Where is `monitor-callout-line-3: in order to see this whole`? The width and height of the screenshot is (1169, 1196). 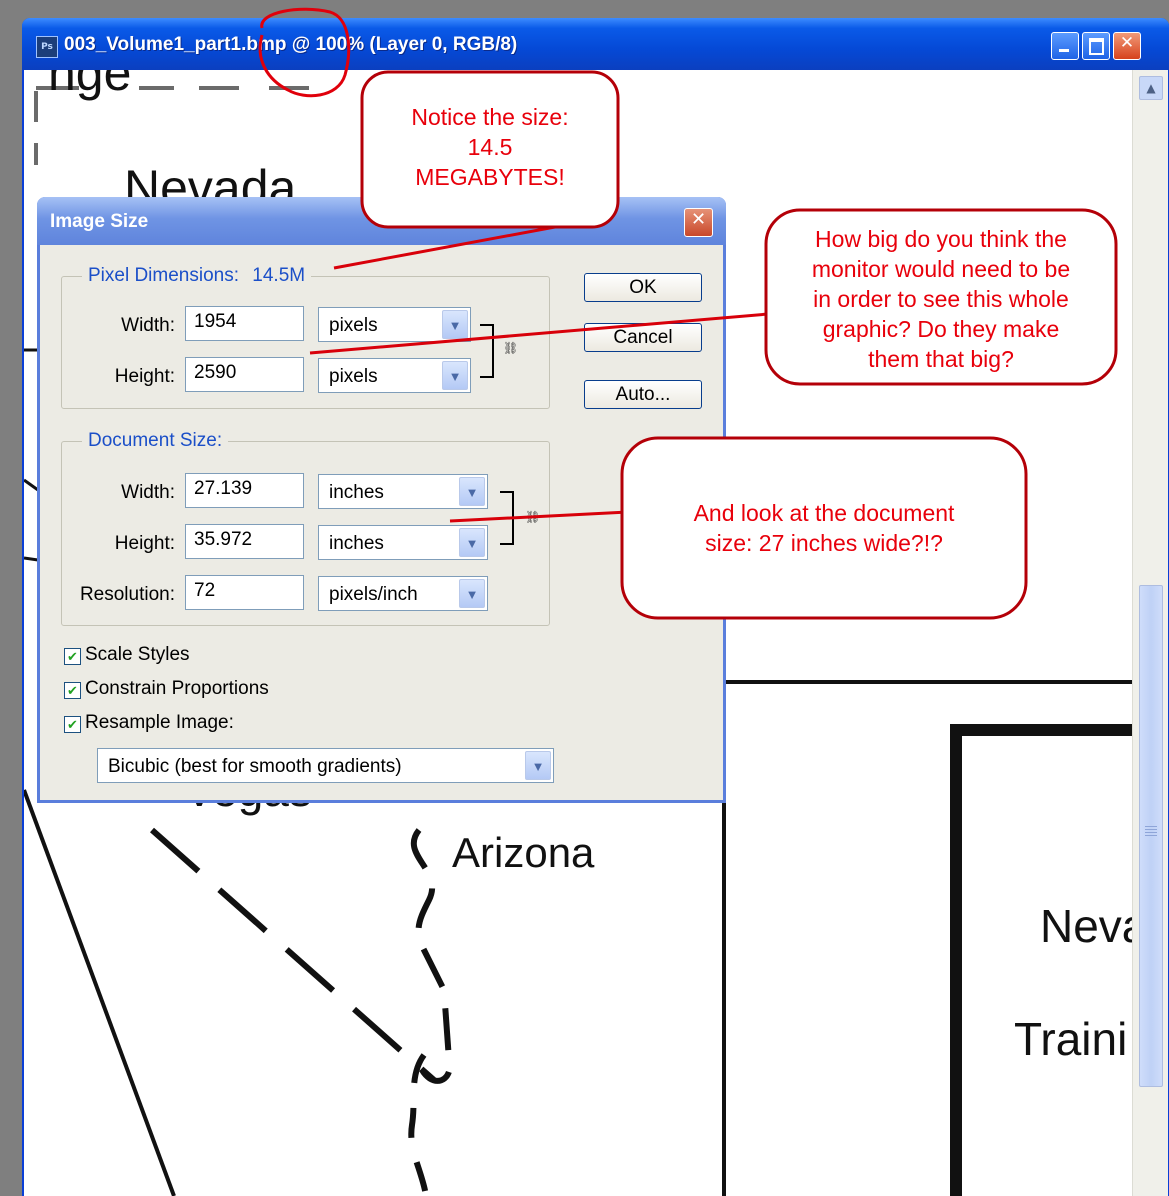
monitor-callout-line-3: in order to see this whole is located at coordinates (941, 299).